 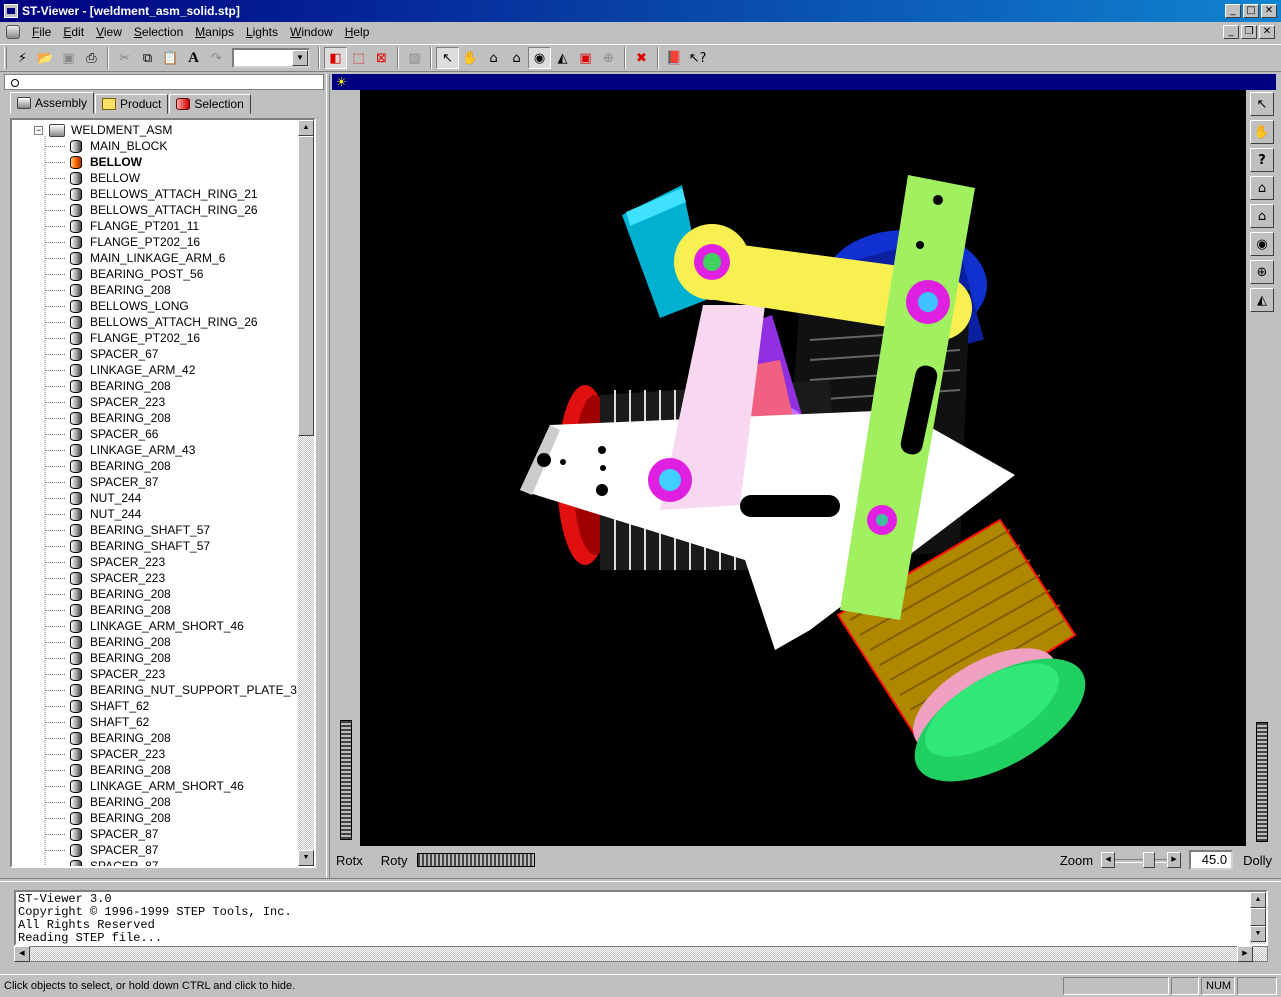 What do you see at coordinates (640, 880) in the screenshot?
I see `output-separator` at bounding box center [640, 880].